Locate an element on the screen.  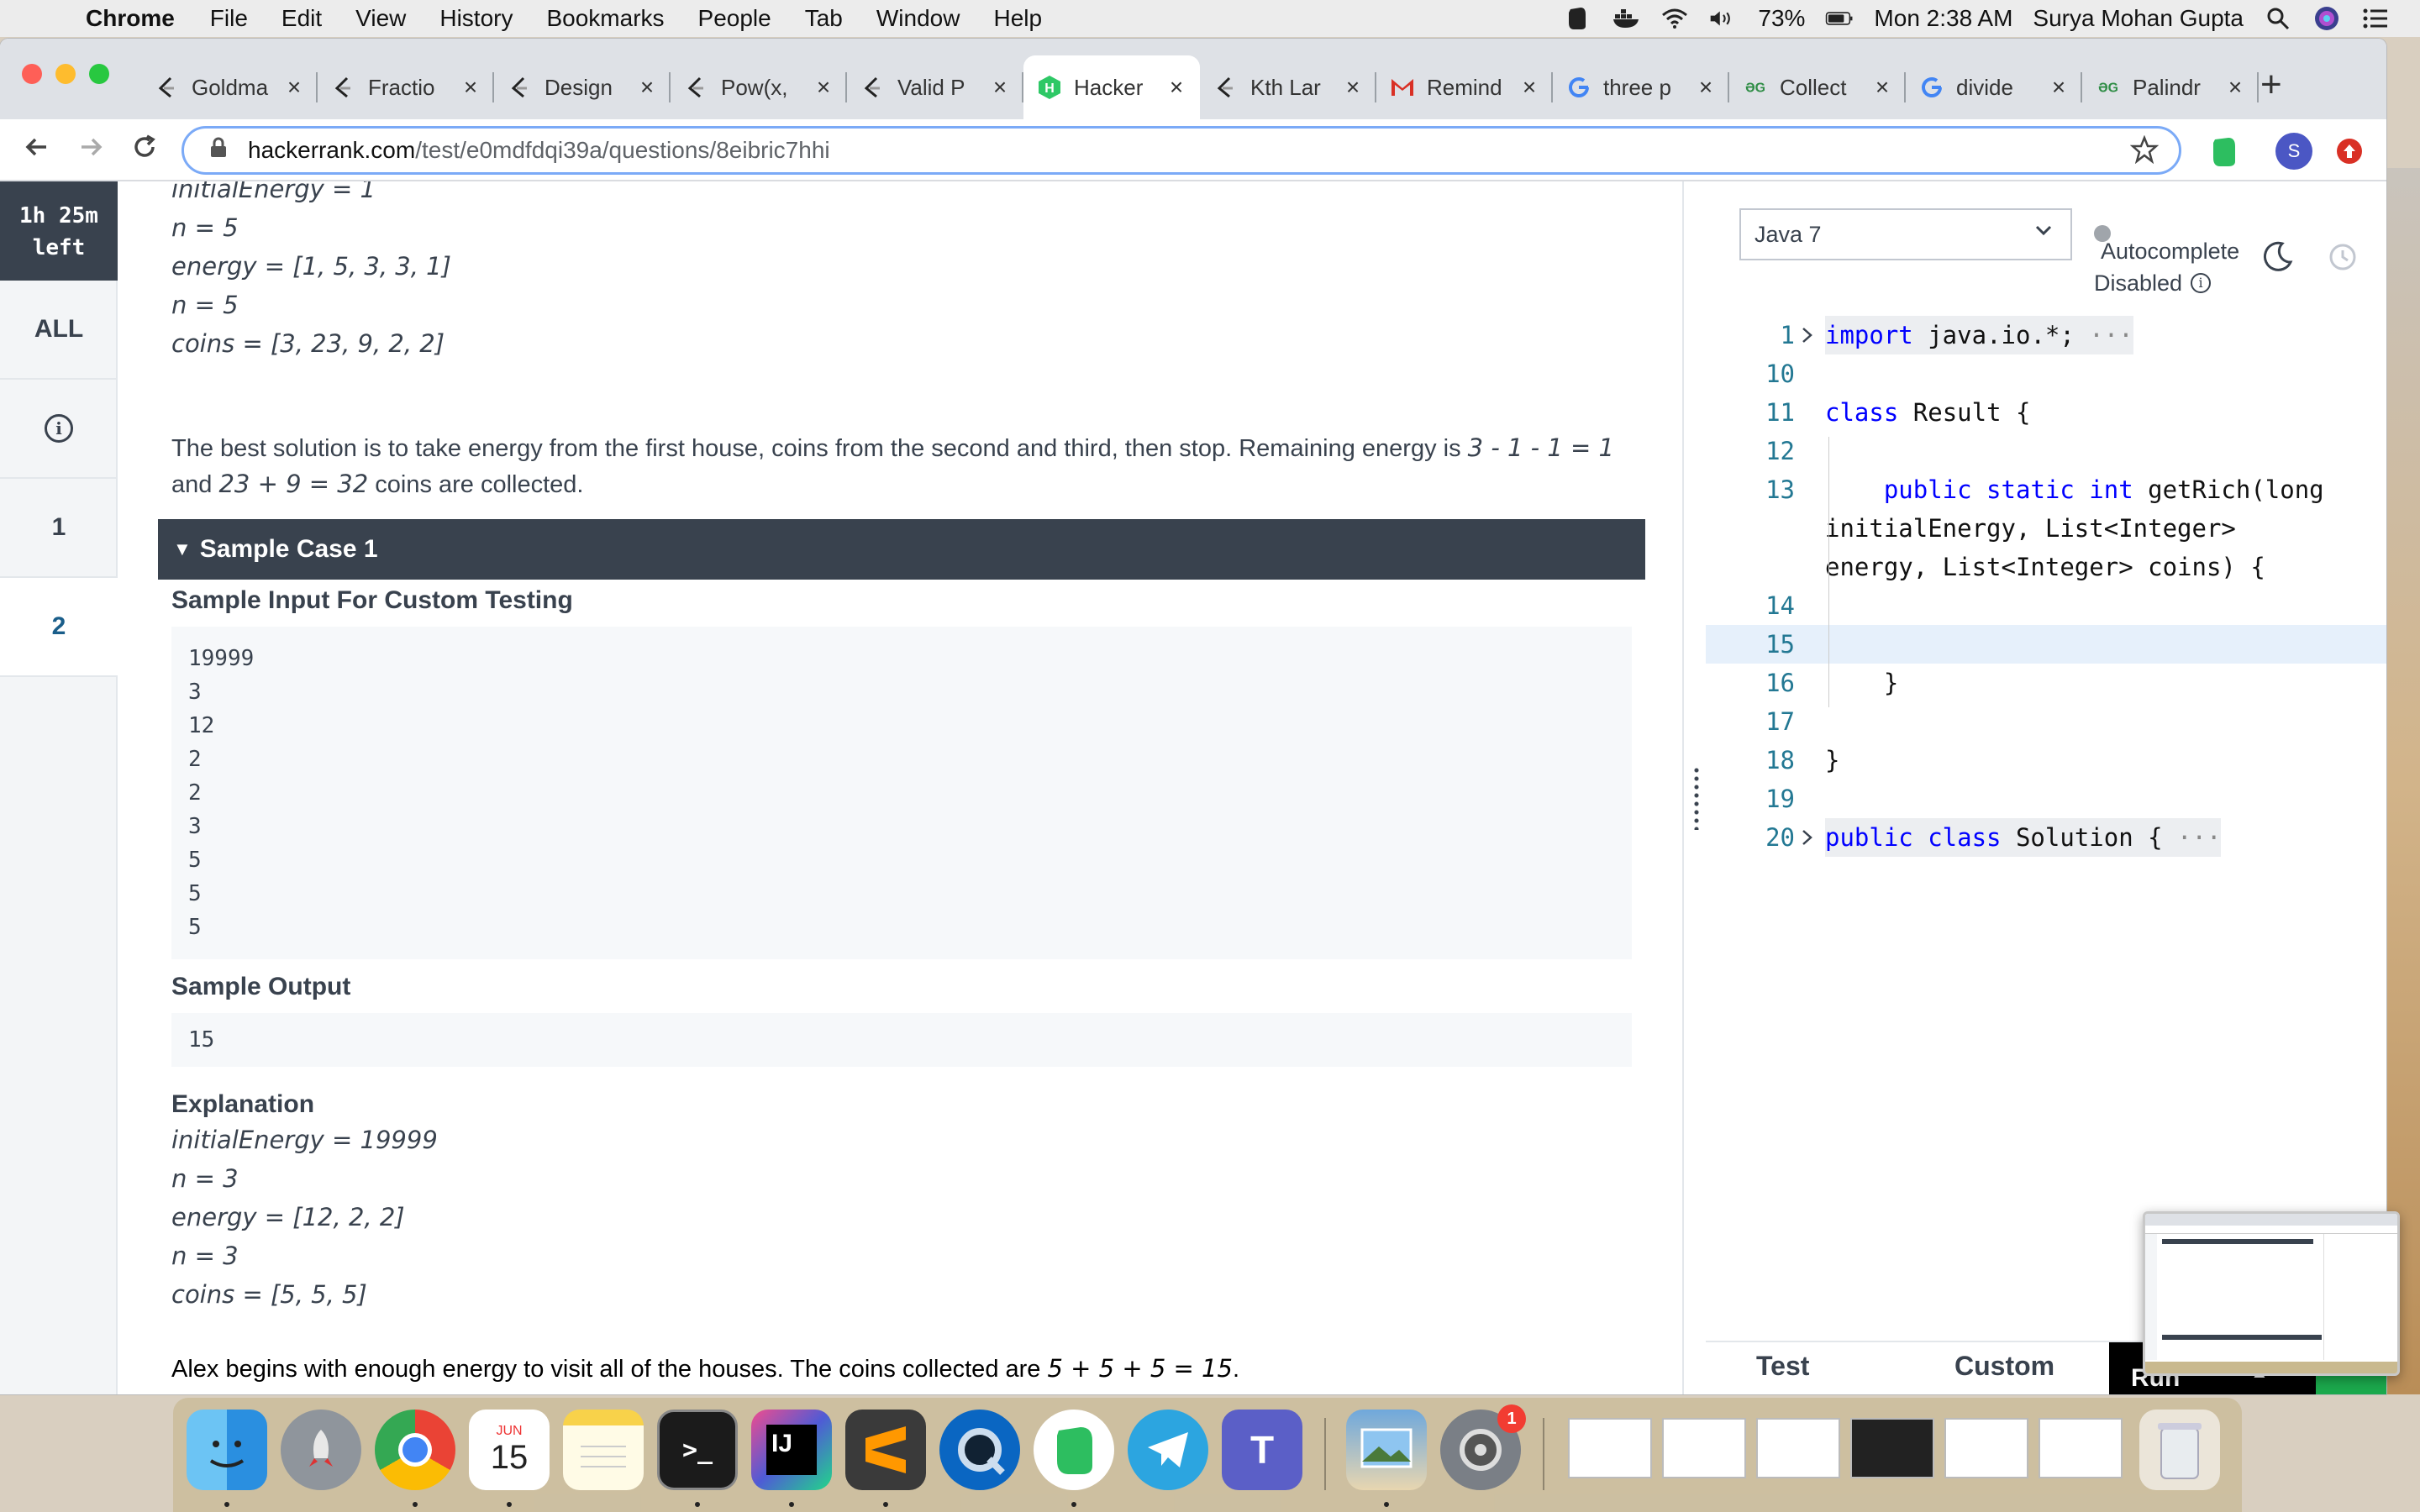
menu-window: Window is located at coordinates (918, 18).